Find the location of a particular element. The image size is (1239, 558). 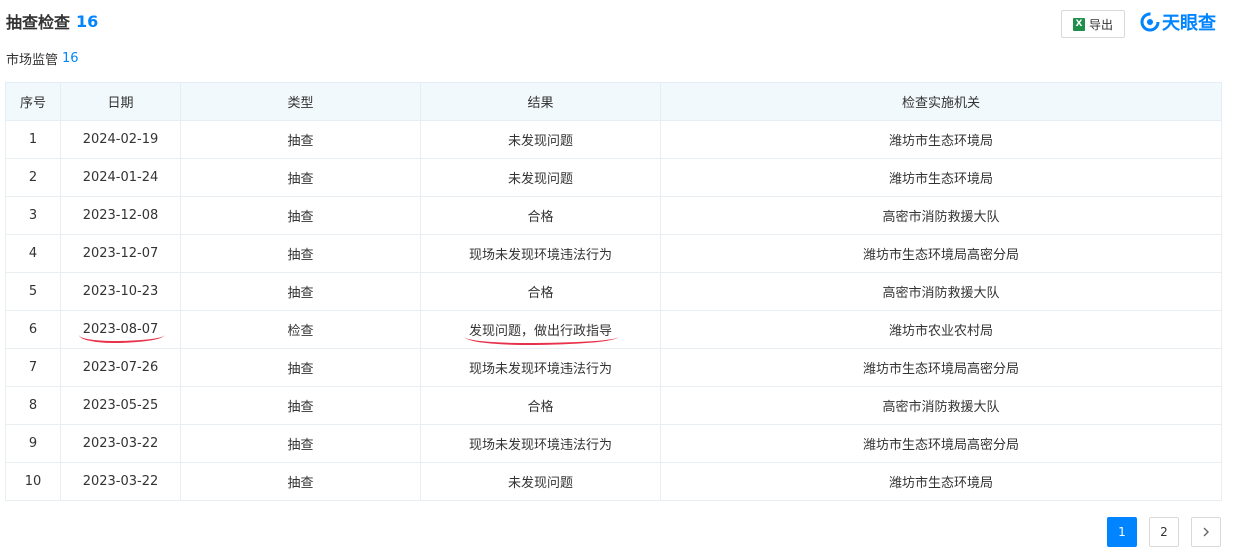

cell-index: 2 is located at coordinates (33, 177).